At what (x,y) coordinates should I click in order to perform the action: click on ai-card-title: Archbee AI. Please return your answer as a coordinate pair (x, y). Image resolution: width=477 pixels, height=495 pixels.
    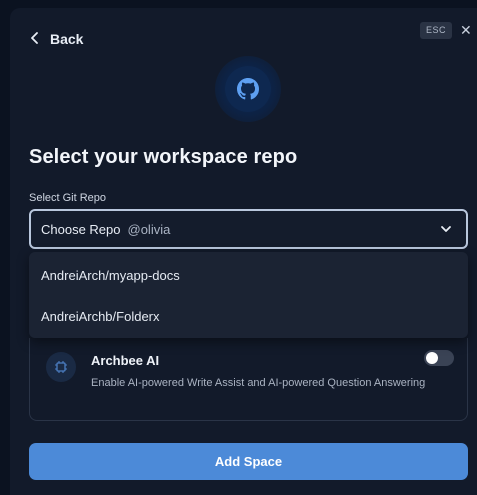
    Looking at the image, I should click on (125, 360).